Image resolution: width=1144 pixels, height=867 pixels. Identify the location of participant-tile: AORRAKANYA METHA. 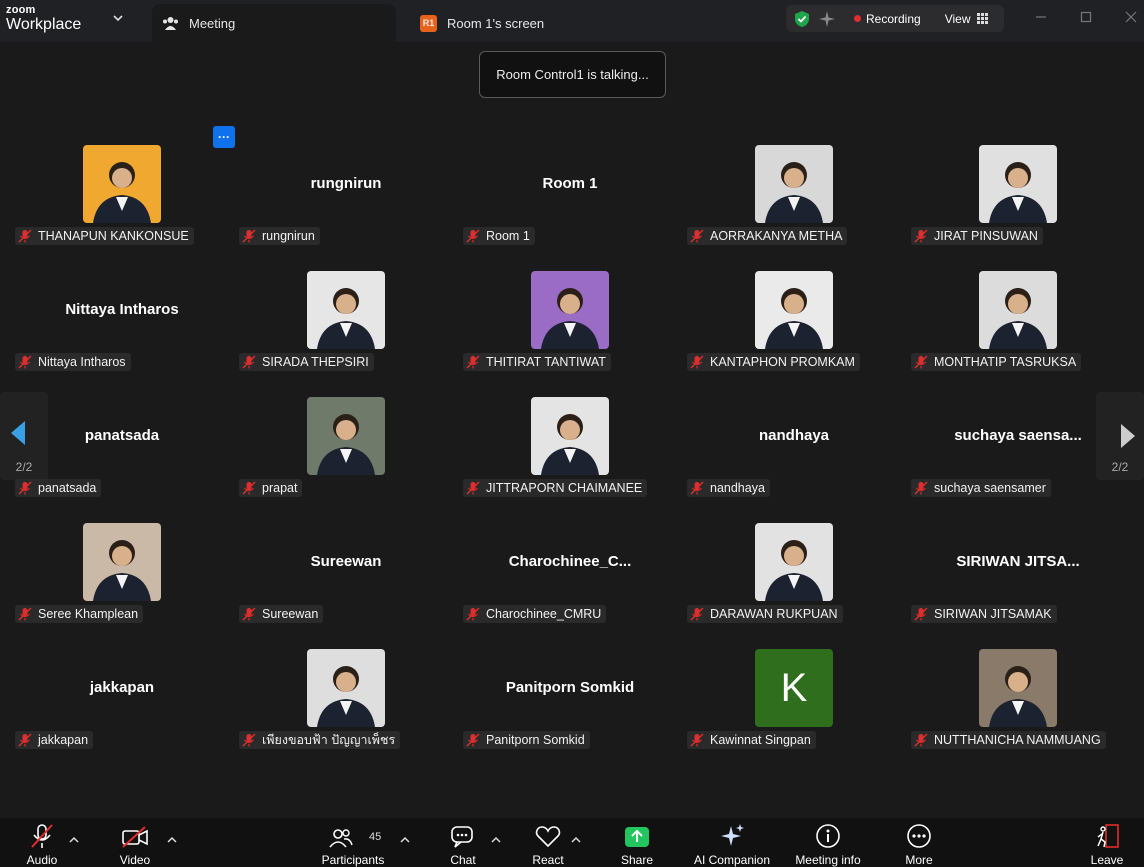
(794, 188).